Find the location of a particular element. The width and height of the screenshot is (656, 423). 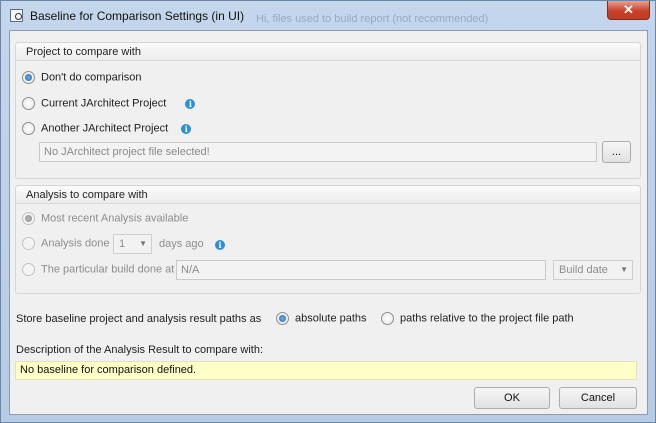

build-date-dropdown: Build date ▼ is located at coordinates (593, 270).